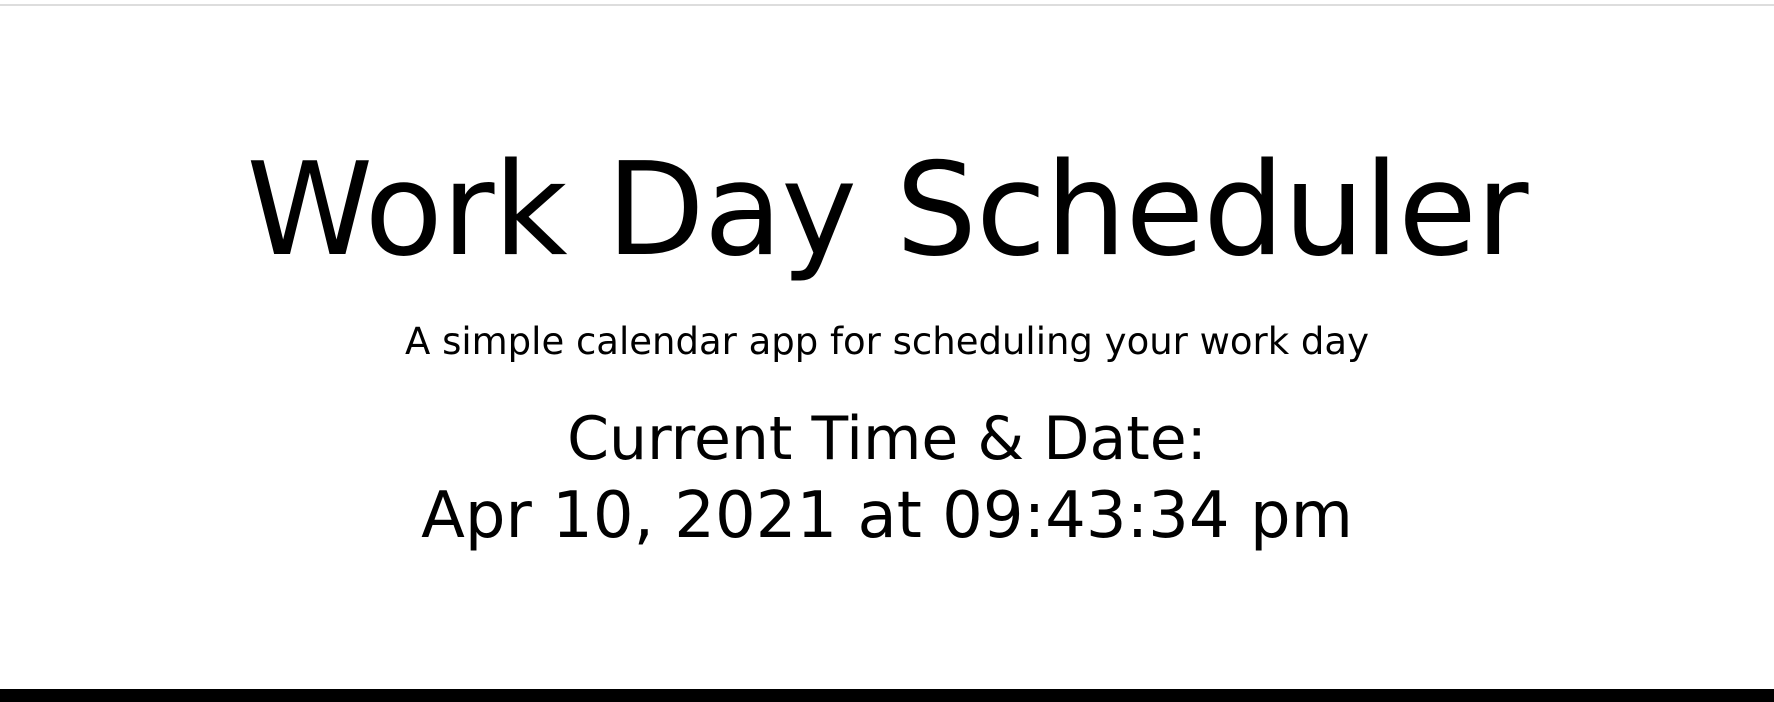 The image size is (1774, 702). Describe the element at coordinates (887, 439) in the screenshot. I see `current-time-label: Current Time & Date:` at that location.